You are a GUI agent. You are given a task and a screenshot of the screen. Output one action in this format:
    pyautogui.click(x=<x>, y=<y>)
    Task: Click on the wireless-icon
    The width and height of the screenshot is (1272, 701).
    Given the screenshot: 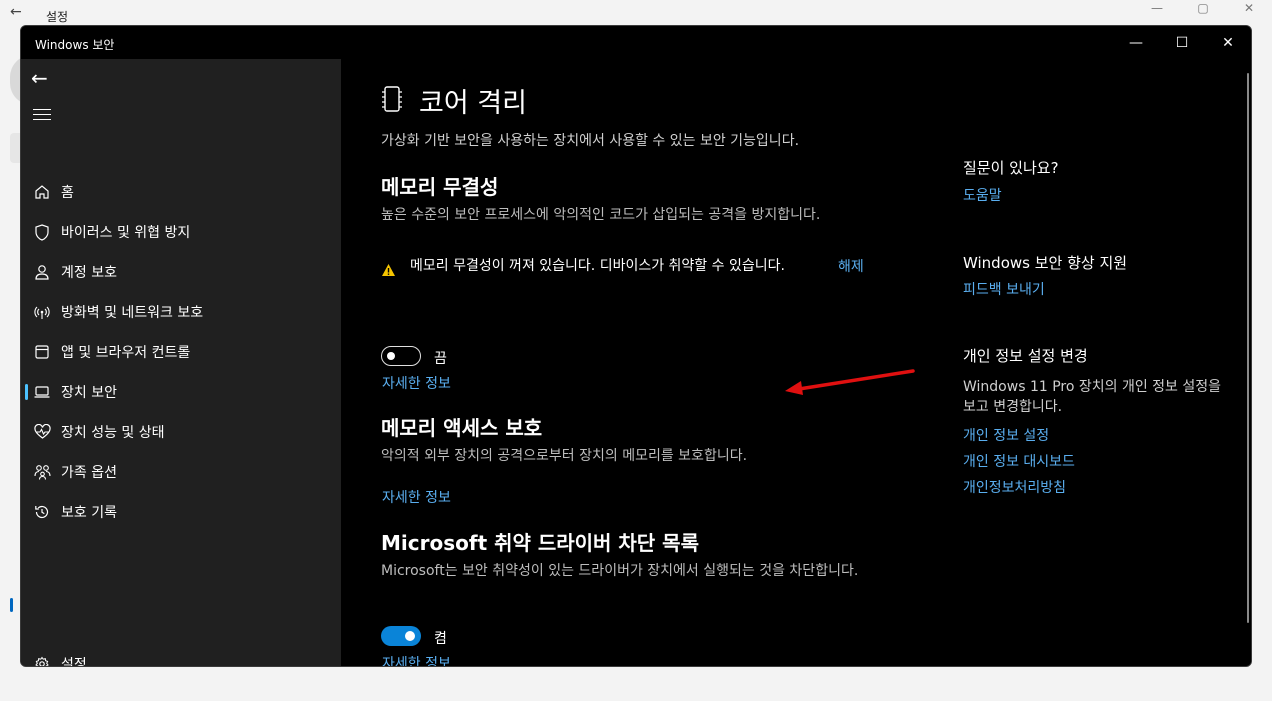 What is the action you would take?
    pyautogui.click(x=42, y=312)
    